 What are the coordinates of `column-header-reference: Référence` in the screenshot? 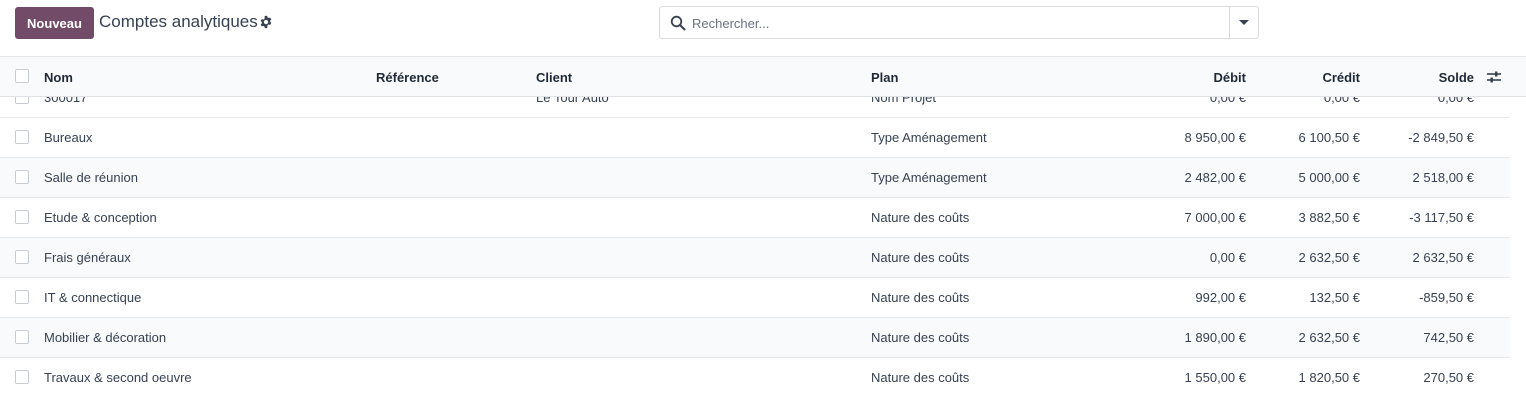 It's located at (407, 77).